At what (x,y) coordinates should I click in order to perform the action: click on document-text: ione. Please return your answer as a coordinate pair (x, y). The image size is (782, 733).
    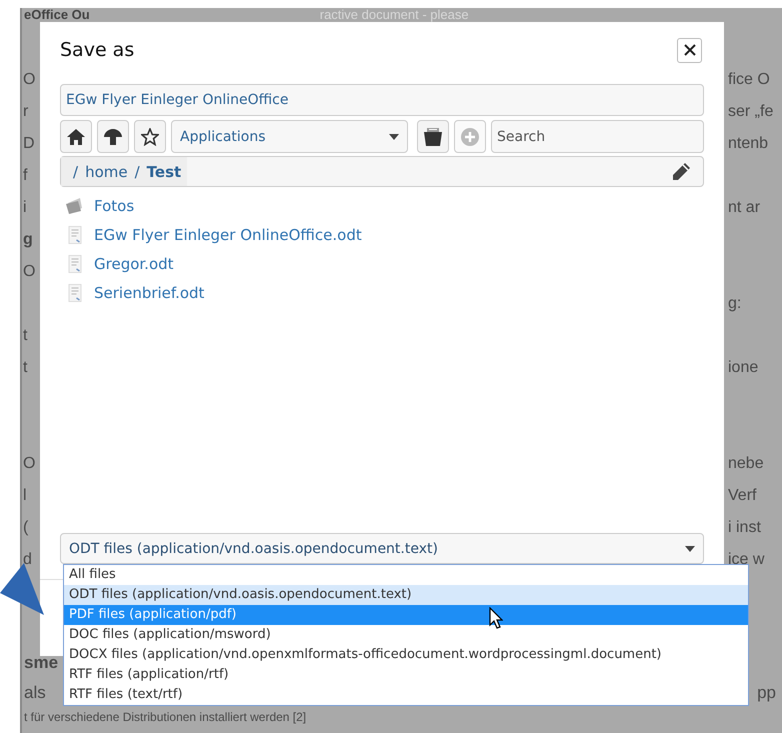
    Looking at the image, I should click on (743, 367).